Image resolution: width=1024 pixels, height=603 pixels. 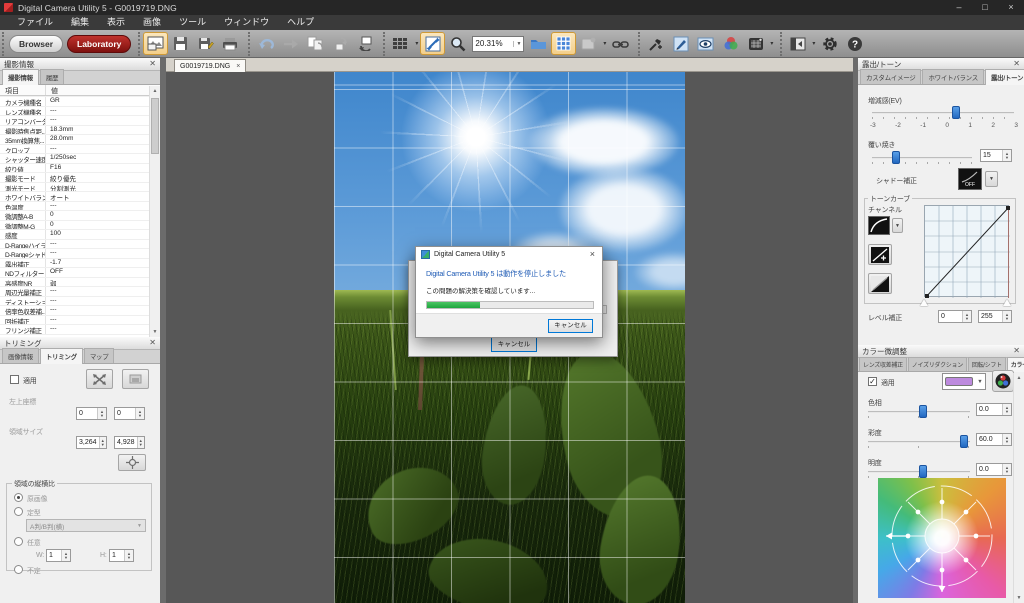 I want to click on link-icon, so click(x=620, y=43).